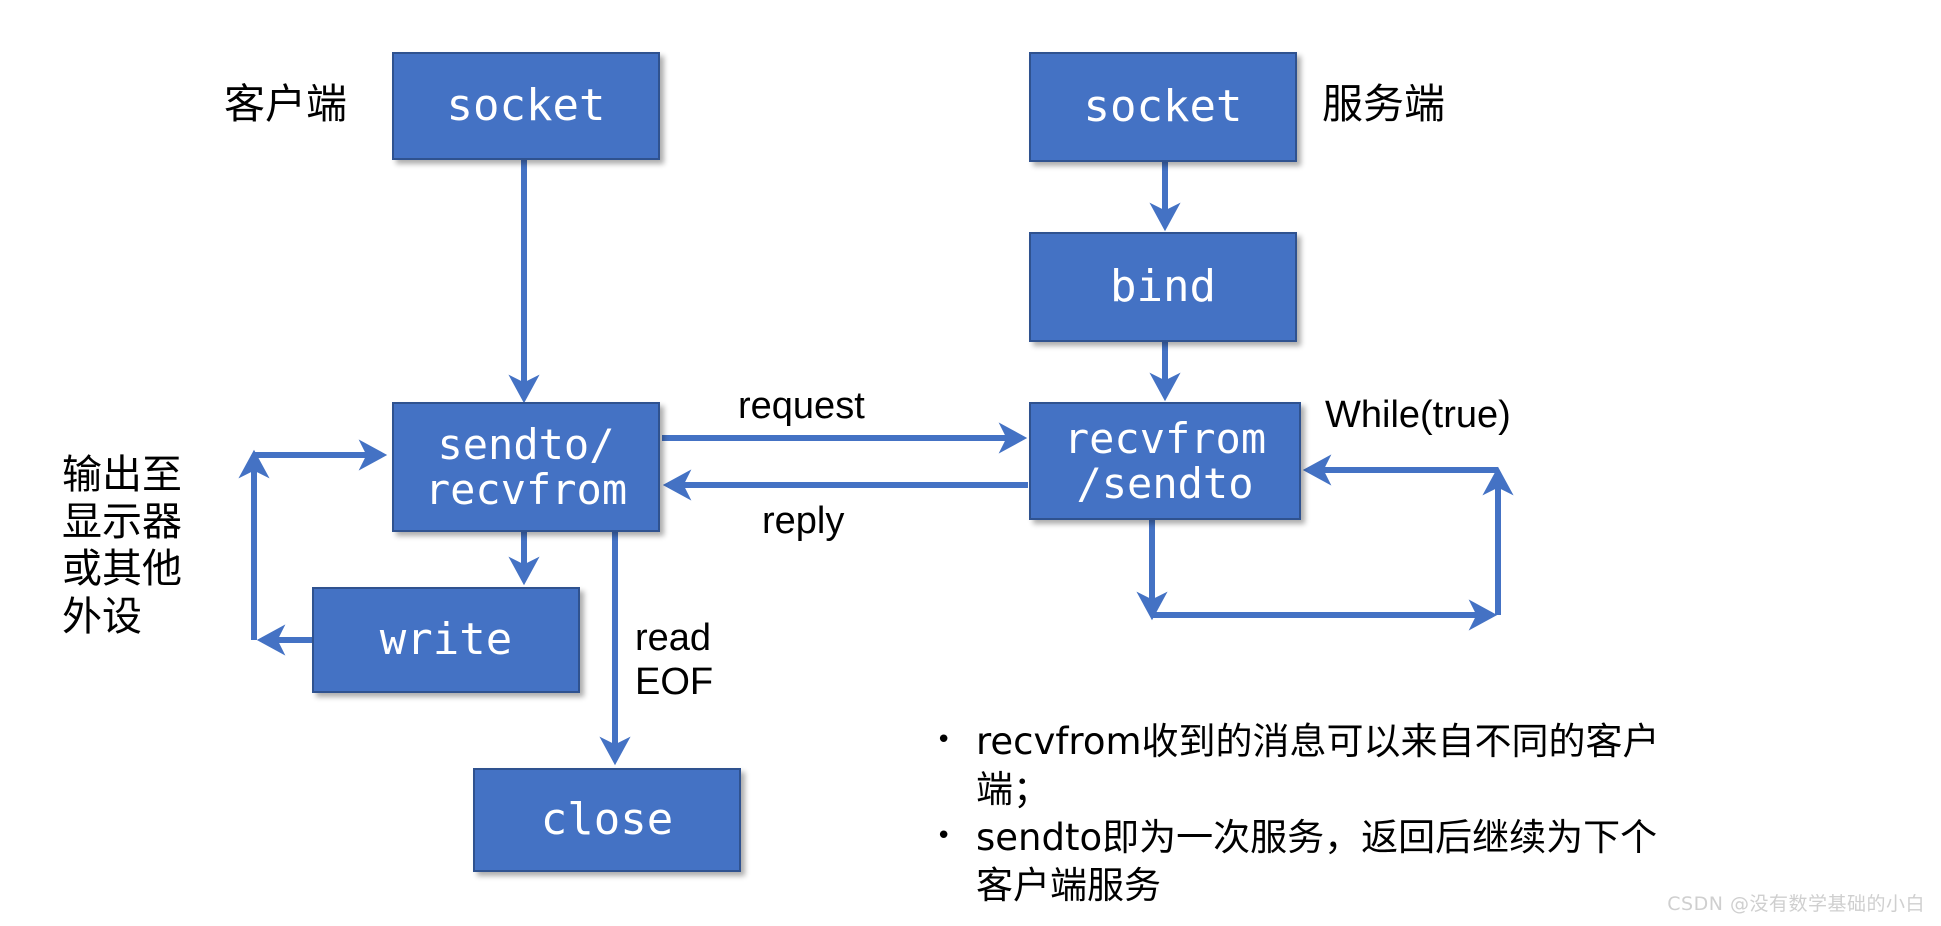 The width and height of the screenshot is (1941, 926). Describe the element at coordinates (803, 521) in the screenshot. I see `label-reply: reply` at that location.